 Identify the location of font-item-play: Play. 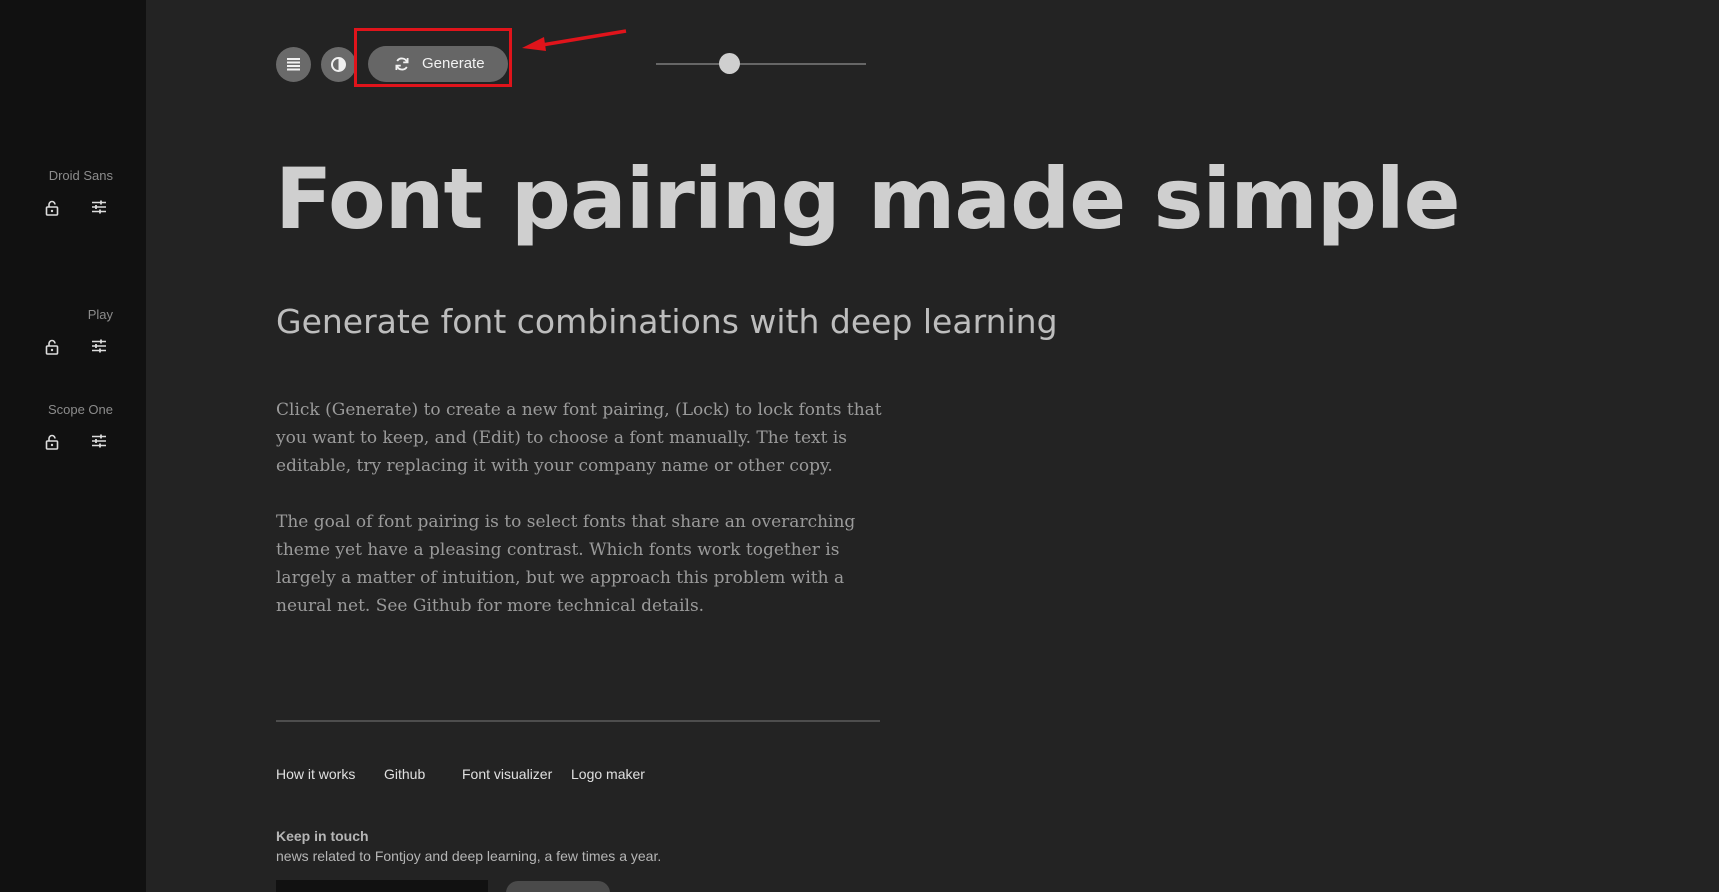
(100, 315).